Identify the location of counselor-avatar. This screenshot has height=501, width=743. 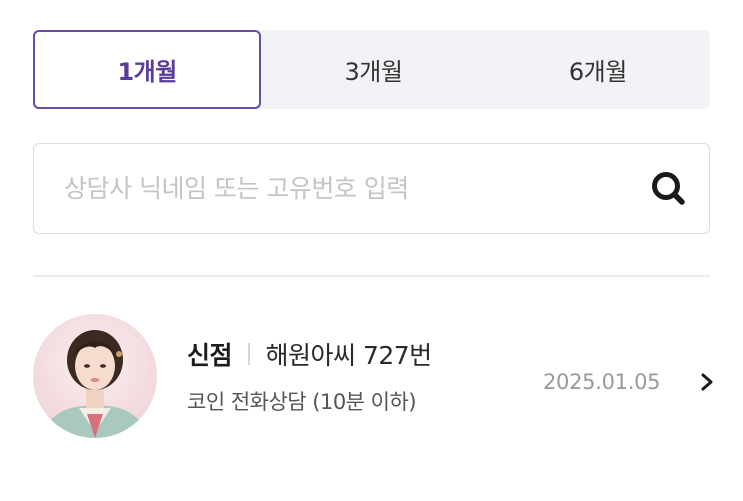
(95, 376).